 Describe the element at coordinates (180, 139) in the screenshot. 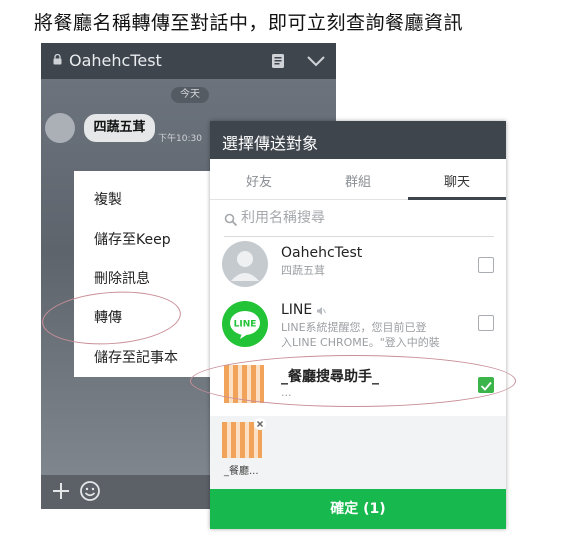

I see `message-time: 下午10:30` at that location.